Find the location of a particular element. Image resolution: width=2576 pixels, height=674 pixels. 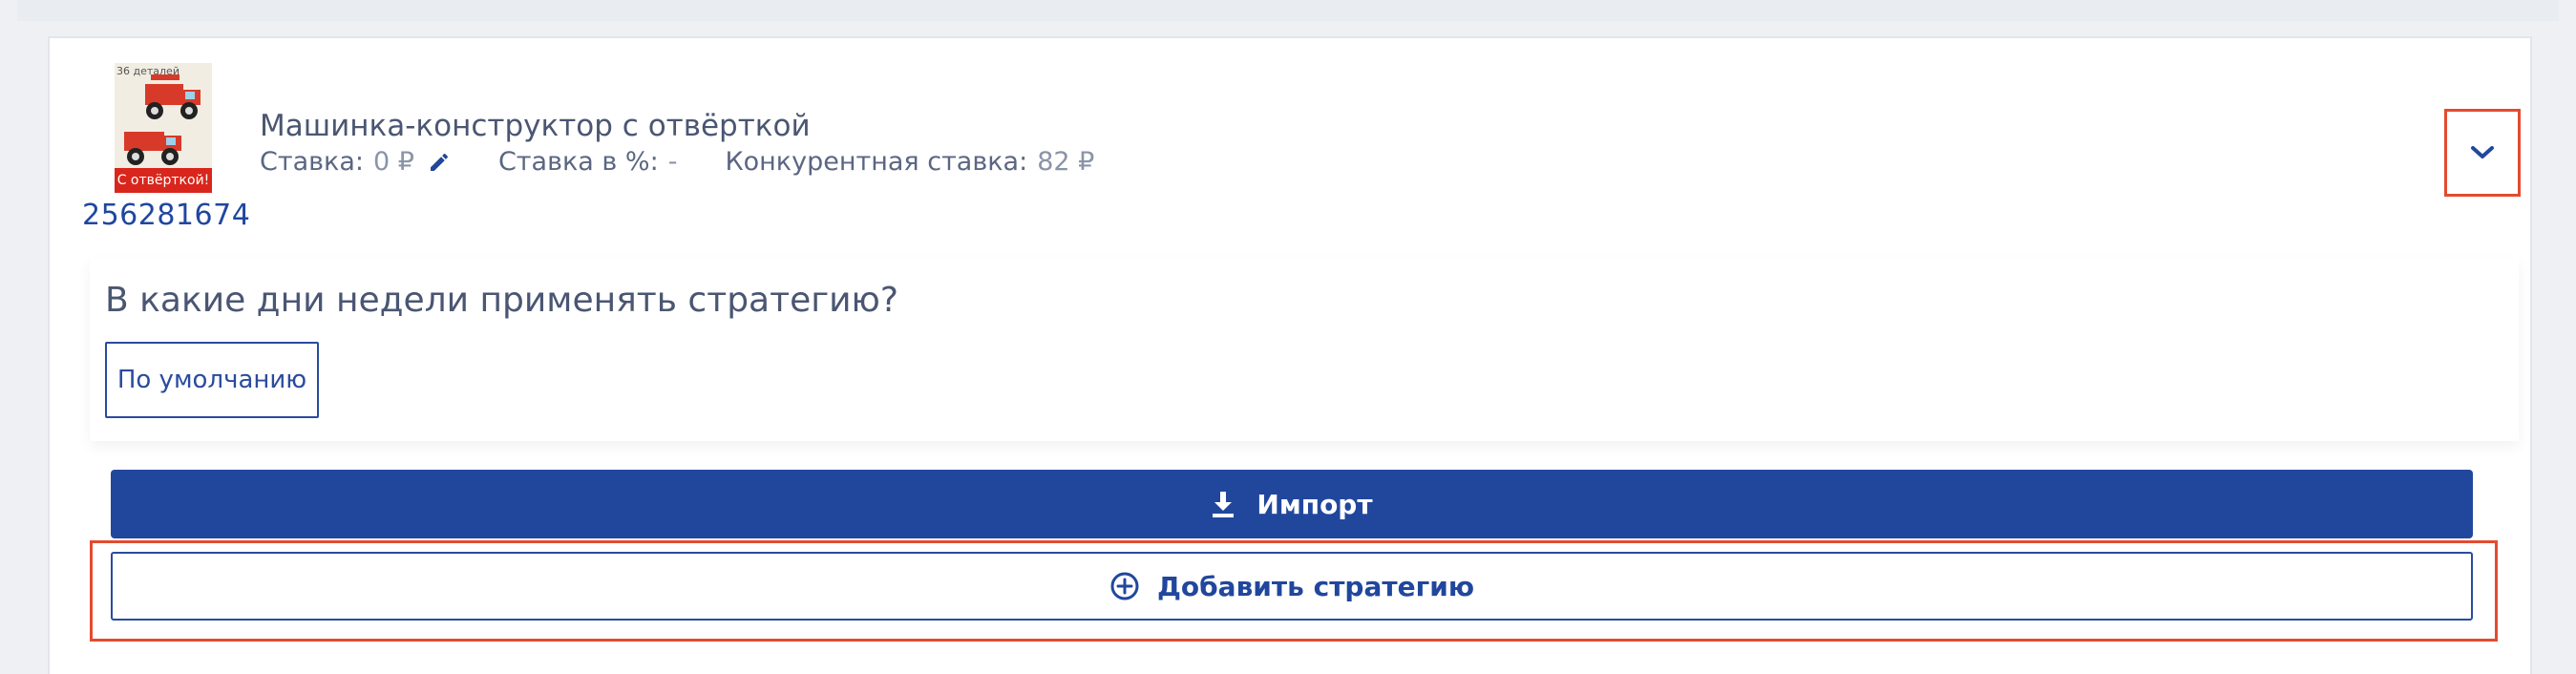

top-strip is located at coordinates (1288, 10).